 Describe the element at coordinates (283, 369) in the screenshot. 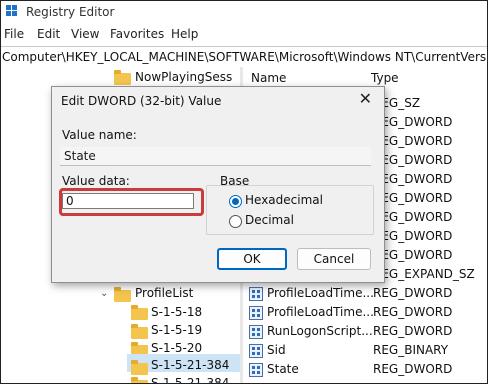

I see `value-name: State` at that location.